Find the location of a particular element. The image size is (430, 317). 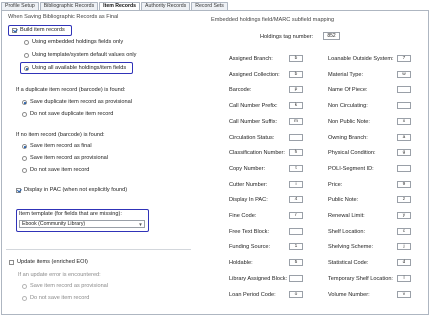

mapping-label-shelving-scheme: Shelving Scheme: is located at coordinates (351, 247).